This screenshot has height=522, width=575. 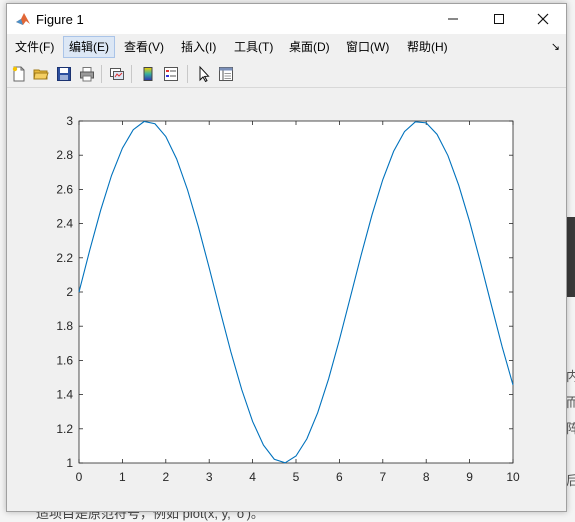 I want to click on print-icon, so click(x=87, y=74).